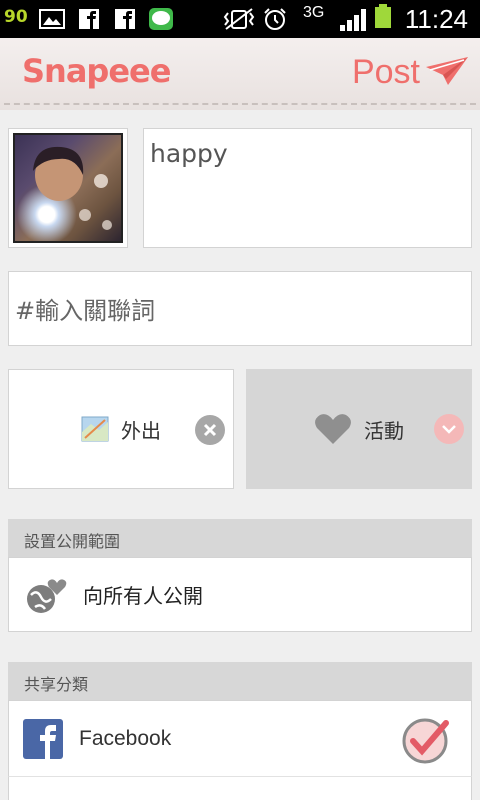 Image resolution: width=480 pixels, height=800 pixels. Describe the element at coordinates (240, 74) in the screenshot. I see `app-header: Snapeee Post` at that location.